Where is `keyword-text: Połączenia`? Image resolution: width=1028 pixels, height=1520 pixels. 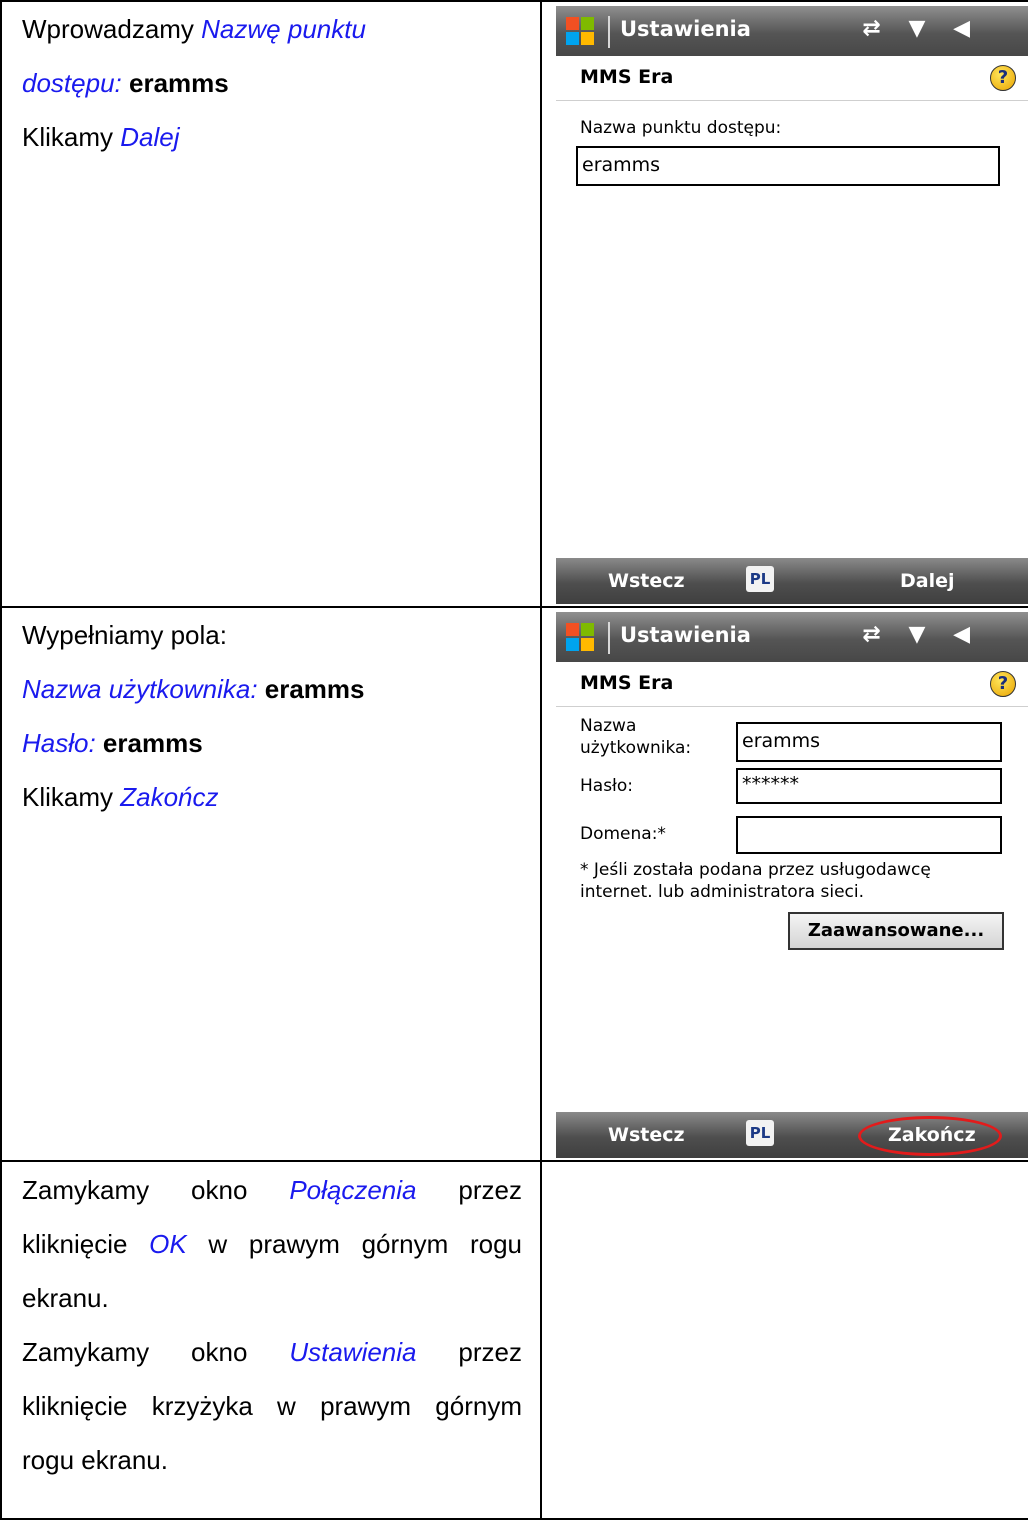 keyword-text: Połączenia is located at coordinates (353, 1190).